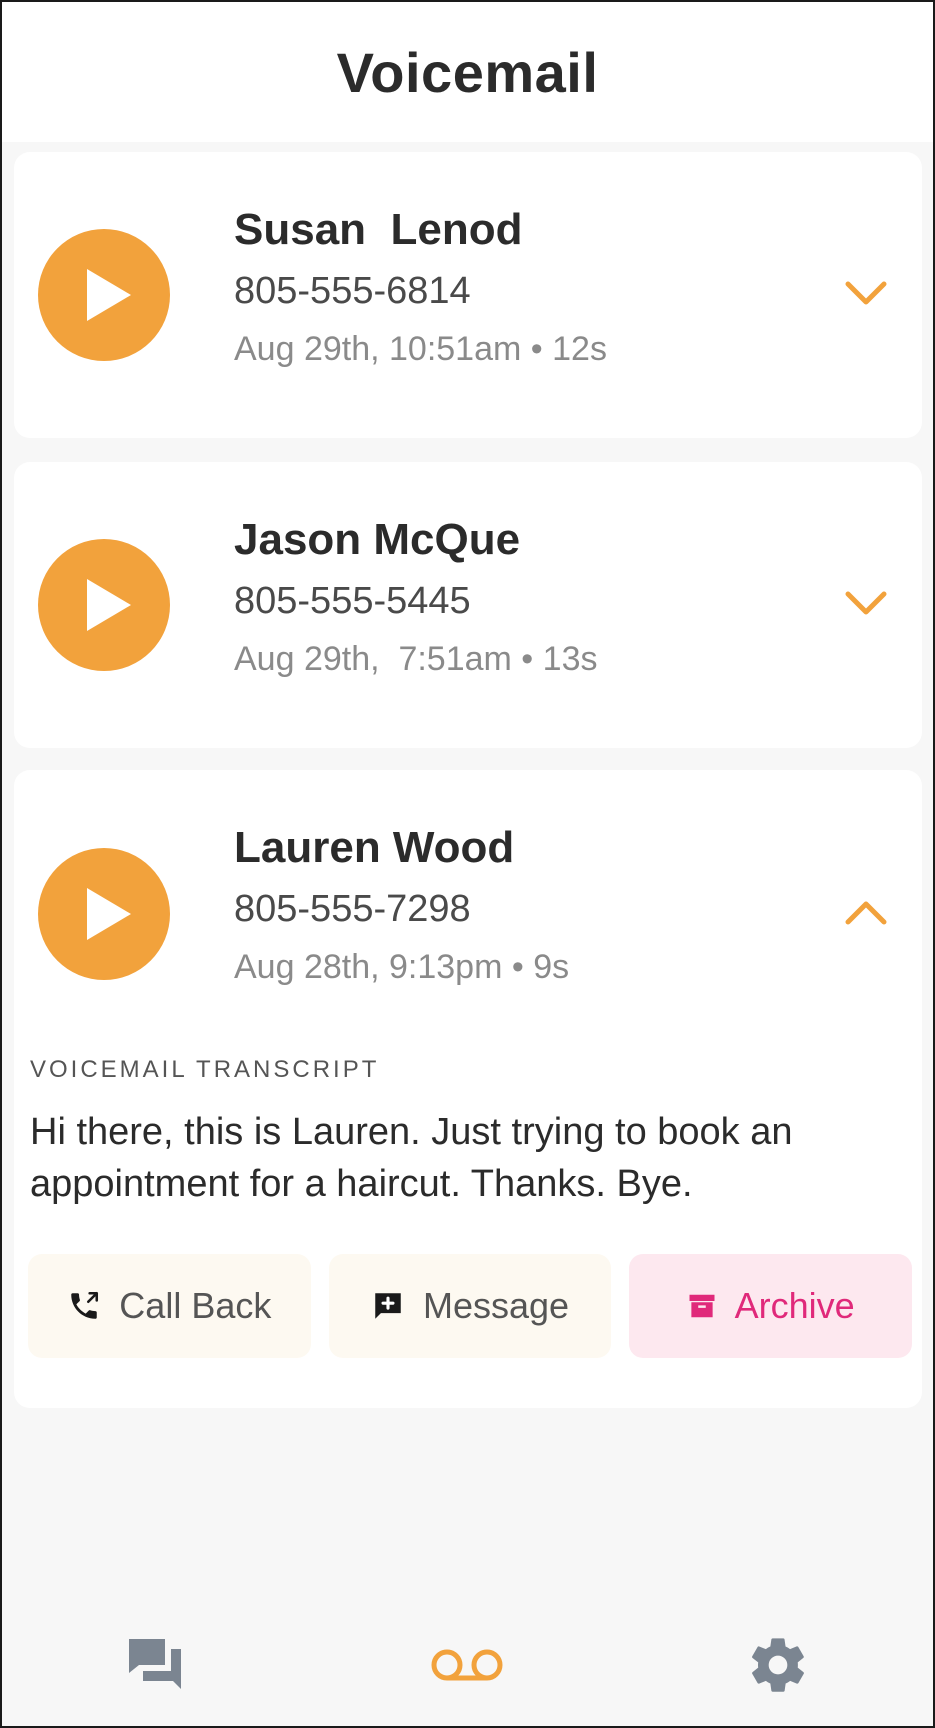  I want to click on transcript-label: VOICEMAIL TRANSCRIPT, so click(205, 1069).